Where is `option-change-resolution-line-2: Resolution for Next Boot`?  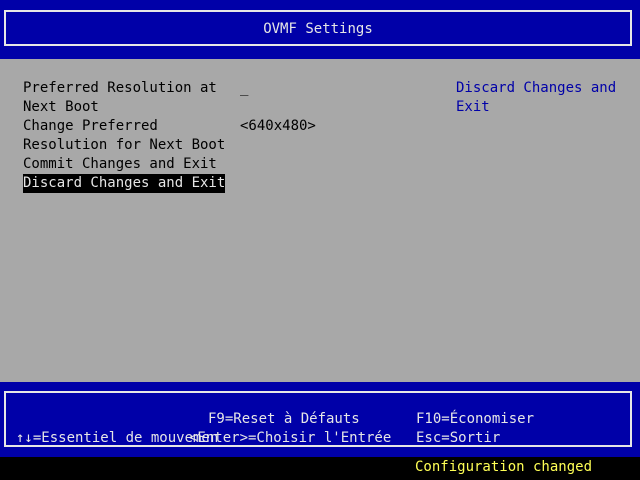 option-change-resolution-line-2: Resolution for Next Boot is located at coordinates (124, 145).